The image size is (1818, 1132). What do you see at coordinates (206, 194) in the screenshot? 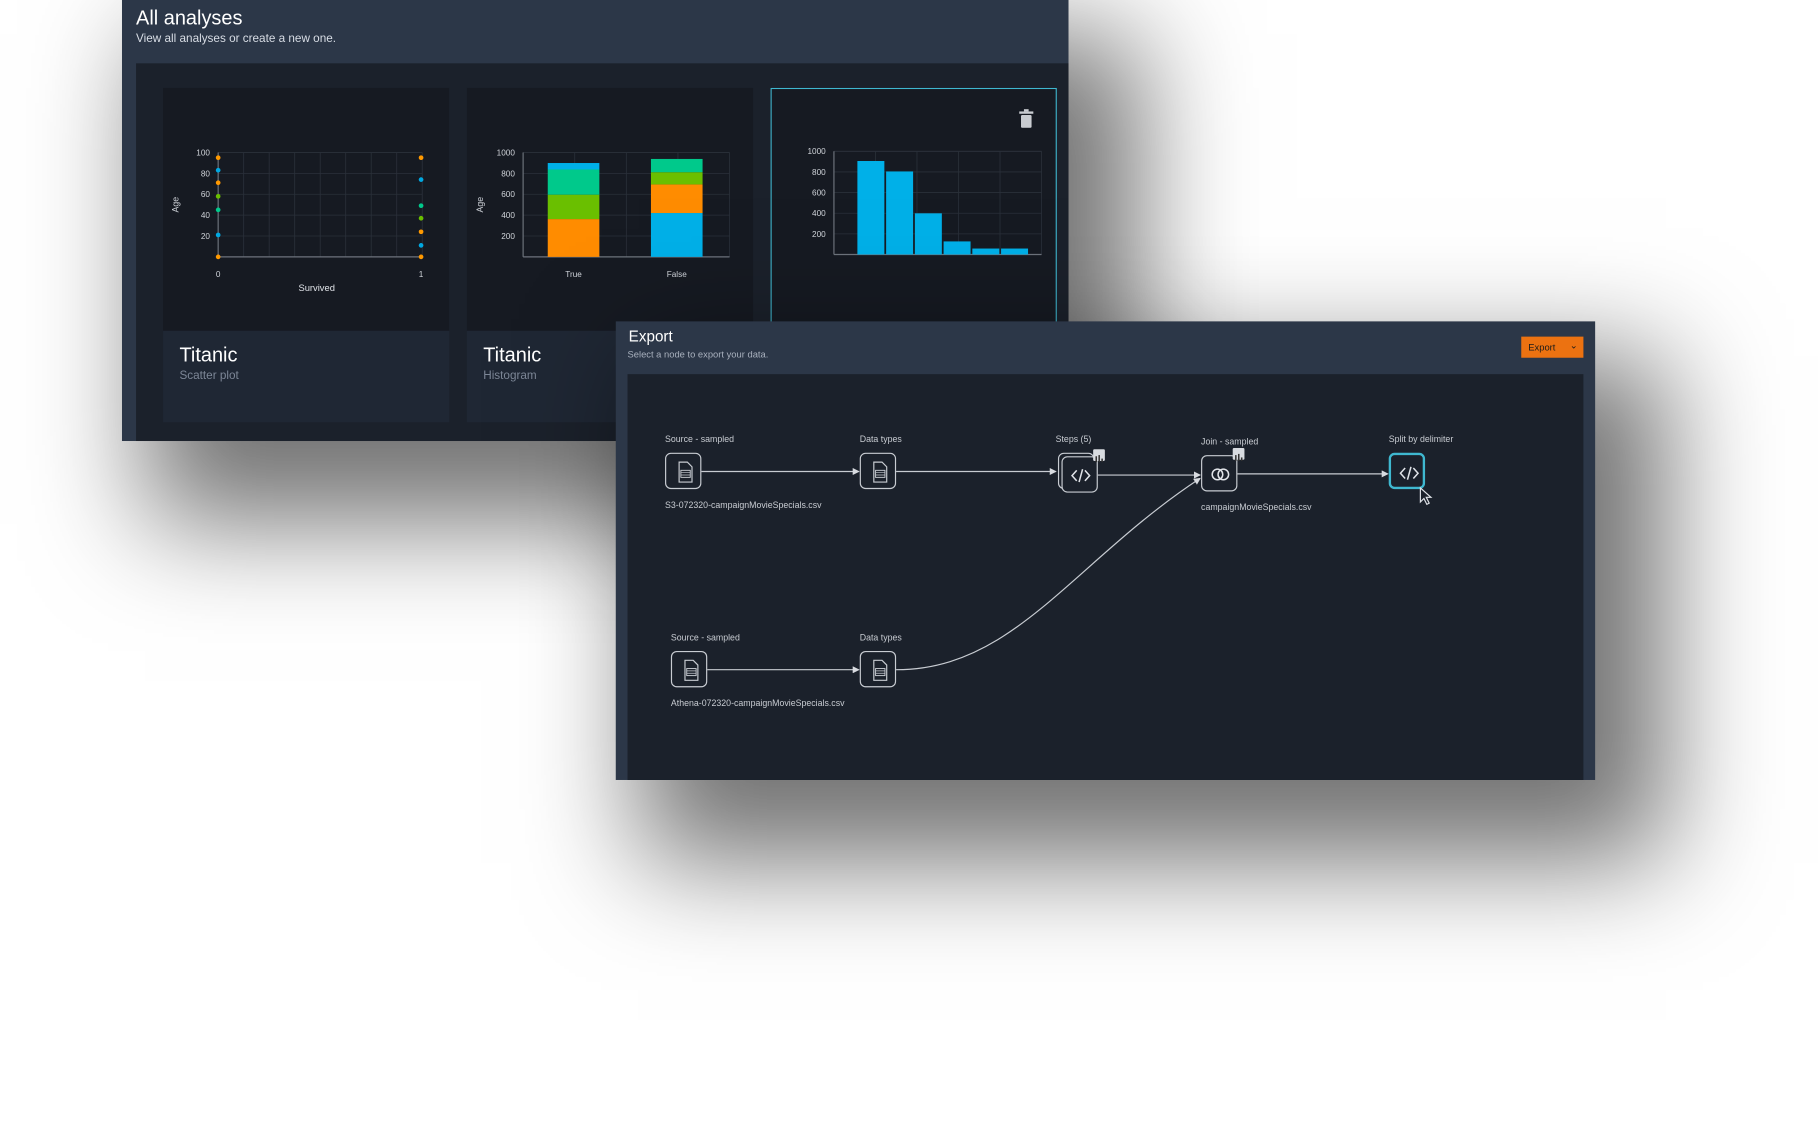
I see `y-tick-label: 60` at bounding box center [206, 194].